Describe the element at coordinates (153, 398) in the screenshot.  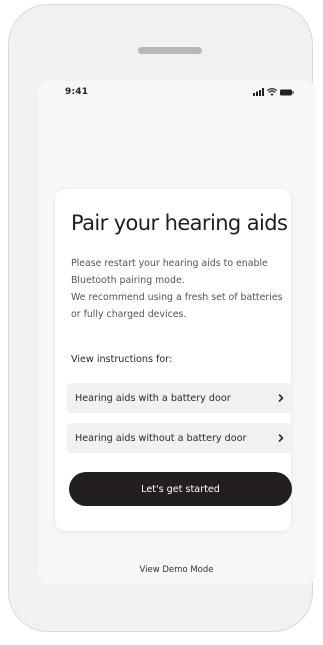
I see `option-label: Hearing aids with a battery door` at that location.